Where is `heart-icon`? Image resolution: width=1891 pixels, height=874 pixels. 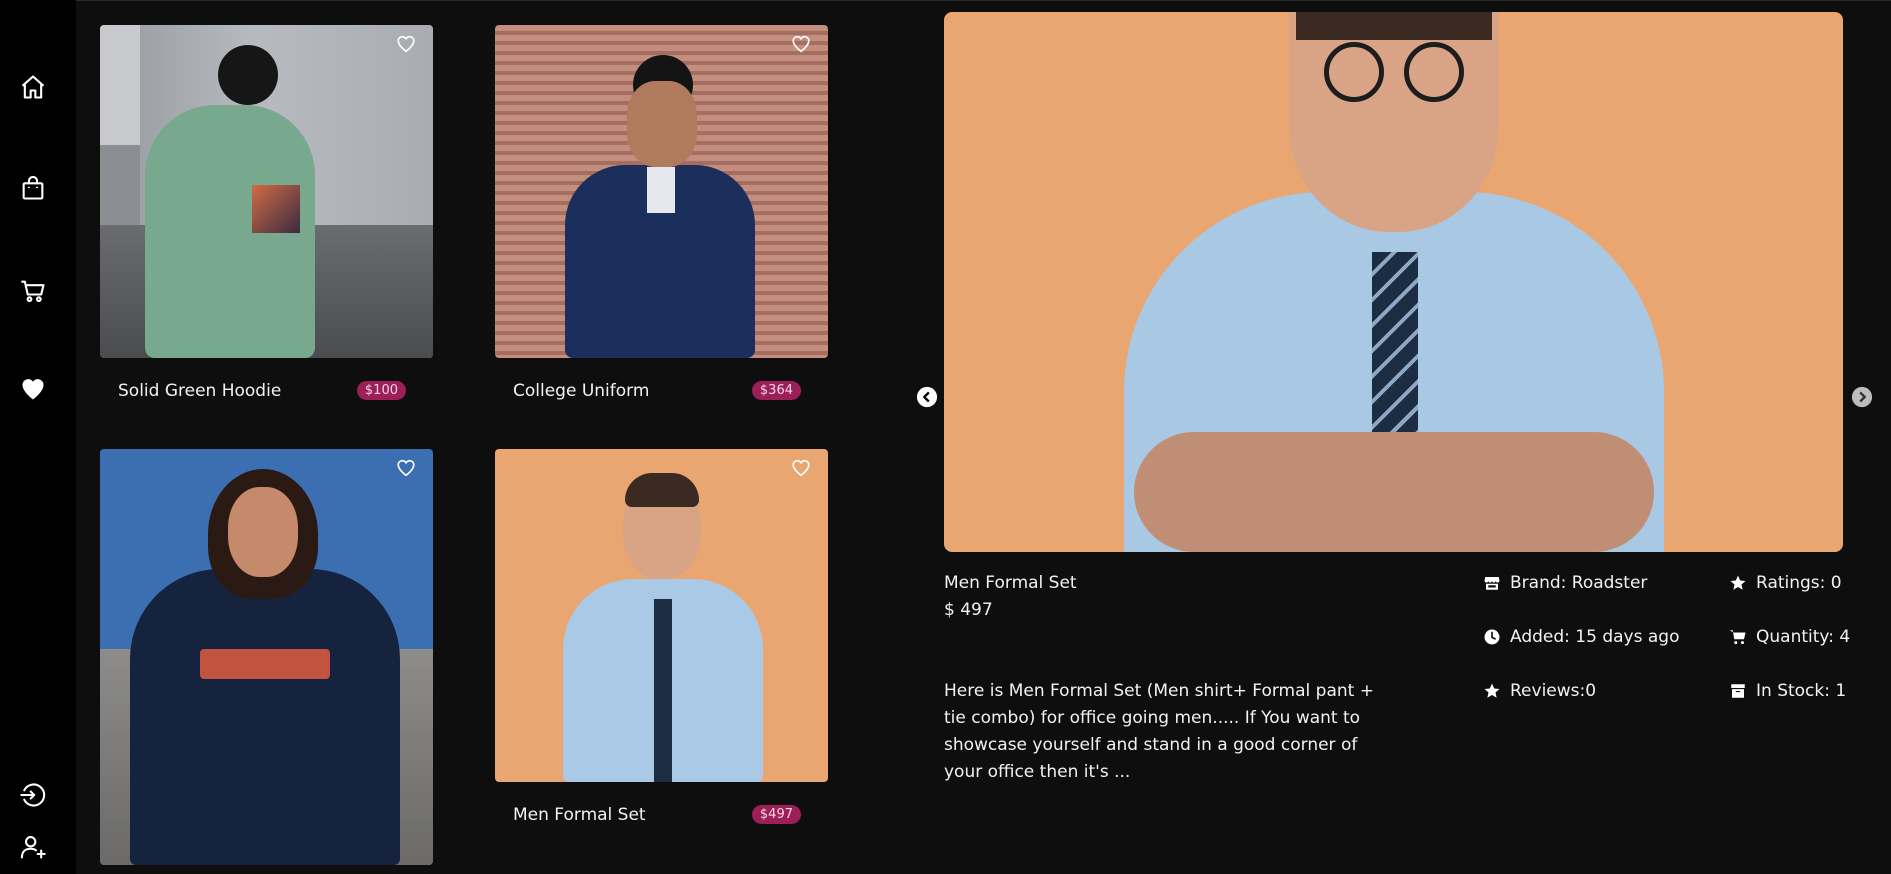
heart-icon is located at coordinates (33, 389).